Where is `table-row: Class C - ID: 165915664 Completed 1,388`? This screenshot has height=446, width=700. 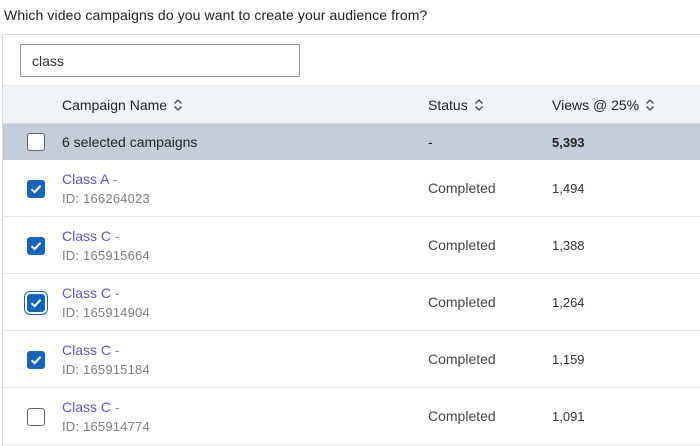 table-row: Class C - ID: 165915664 Completed 1,388 is located at coordinates (351, 245).